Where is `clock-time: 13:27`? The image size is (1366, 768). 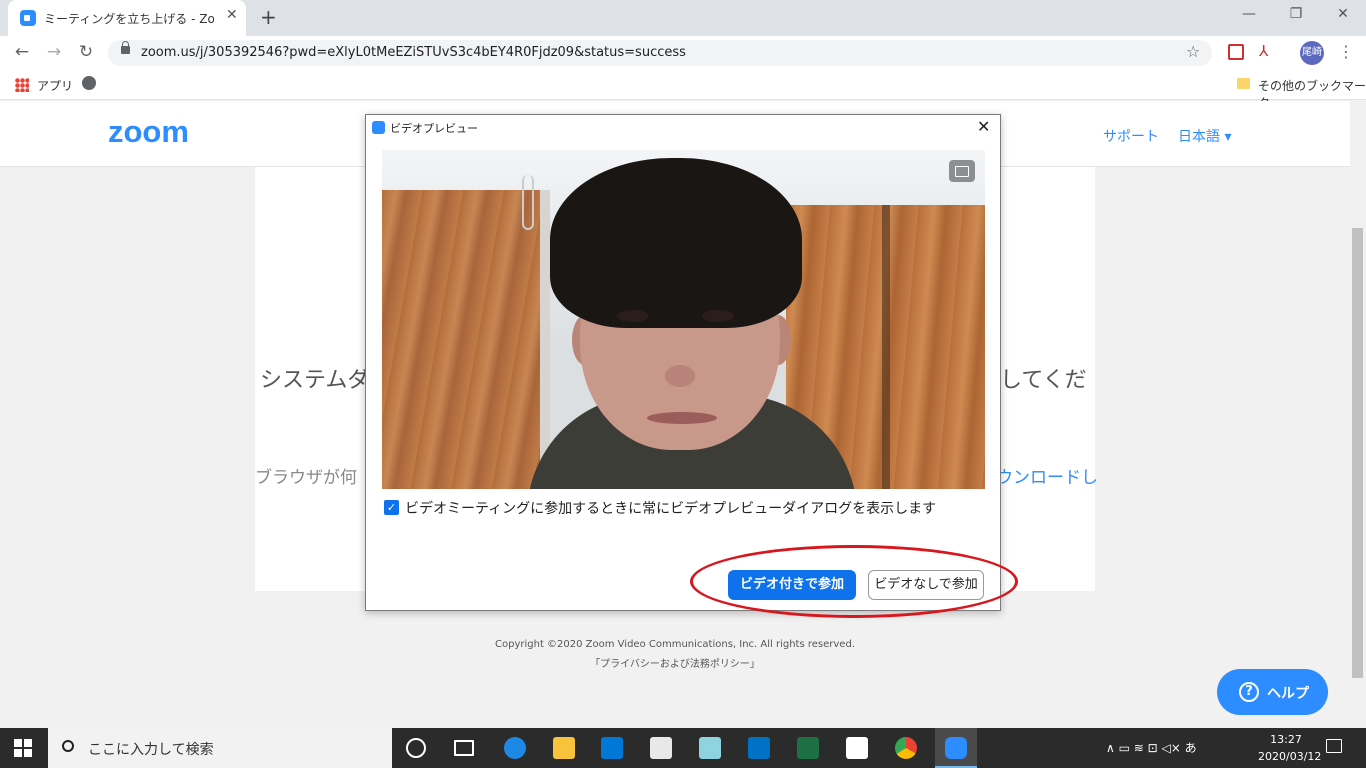 clock-time: 13:27 is located at coordinates (1286, 739).